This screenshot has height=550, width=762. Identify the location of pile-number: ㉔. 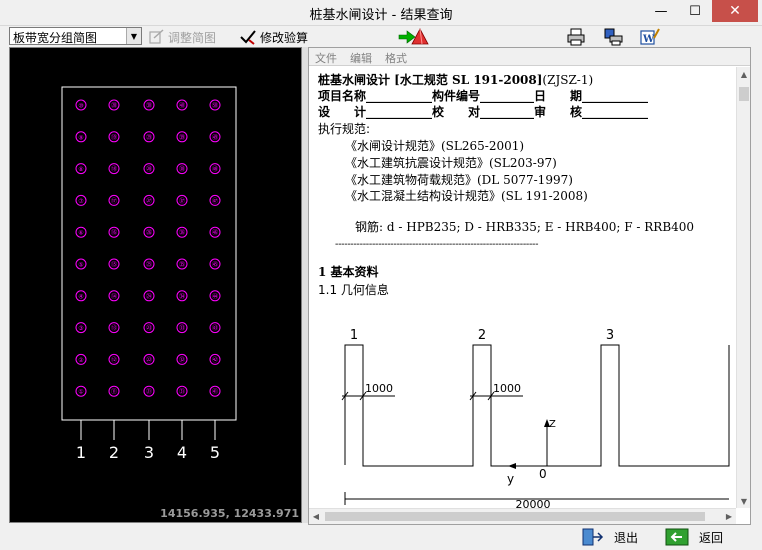
(149, 296).